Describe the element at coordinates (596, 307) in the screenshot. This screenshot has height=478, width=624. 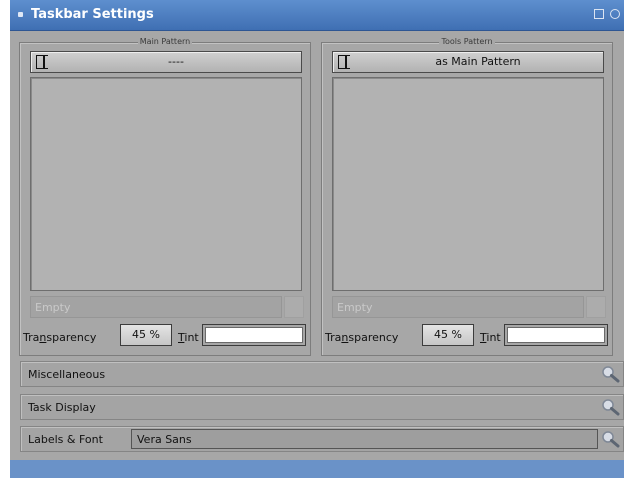
I see `tools-pattern-clear-button` at that location.